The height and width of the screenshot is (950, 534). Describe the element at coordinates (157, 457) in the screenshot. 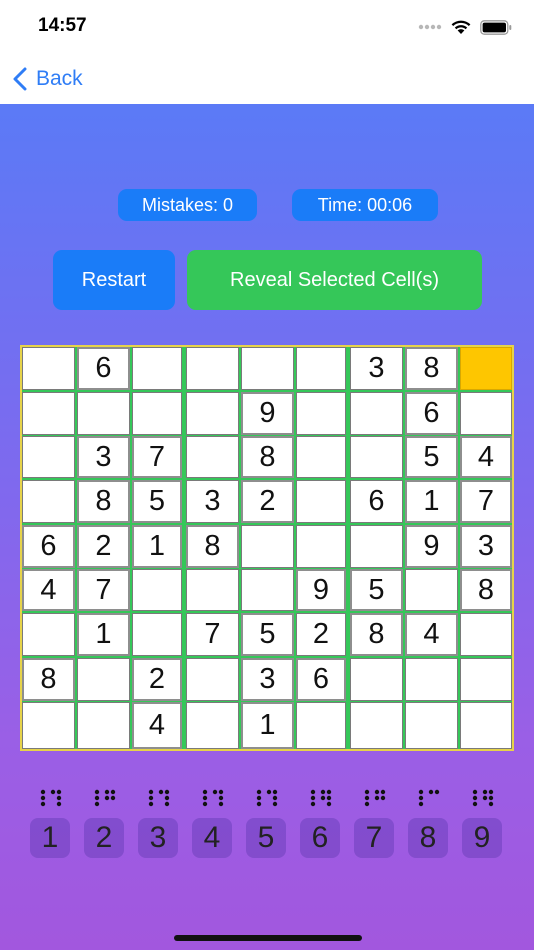

I see `sudoku-cell-r3c3: 7` at that location.